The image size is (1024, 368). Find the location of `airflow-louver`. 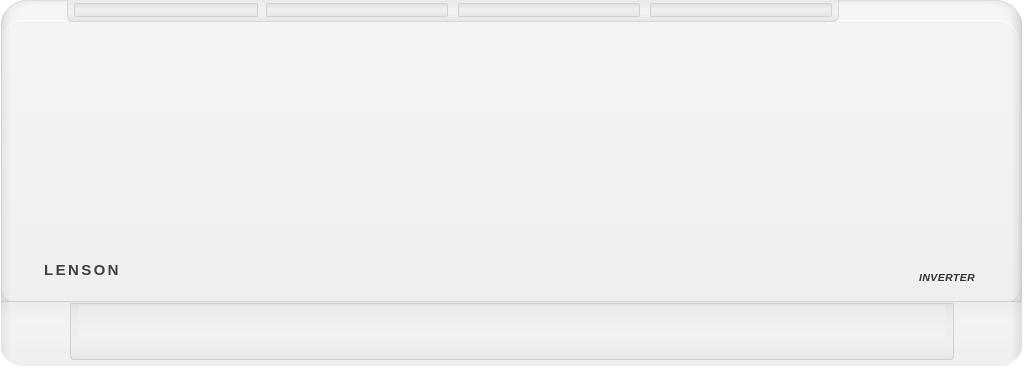

airflow-louver is located at coordinates (512, 331).